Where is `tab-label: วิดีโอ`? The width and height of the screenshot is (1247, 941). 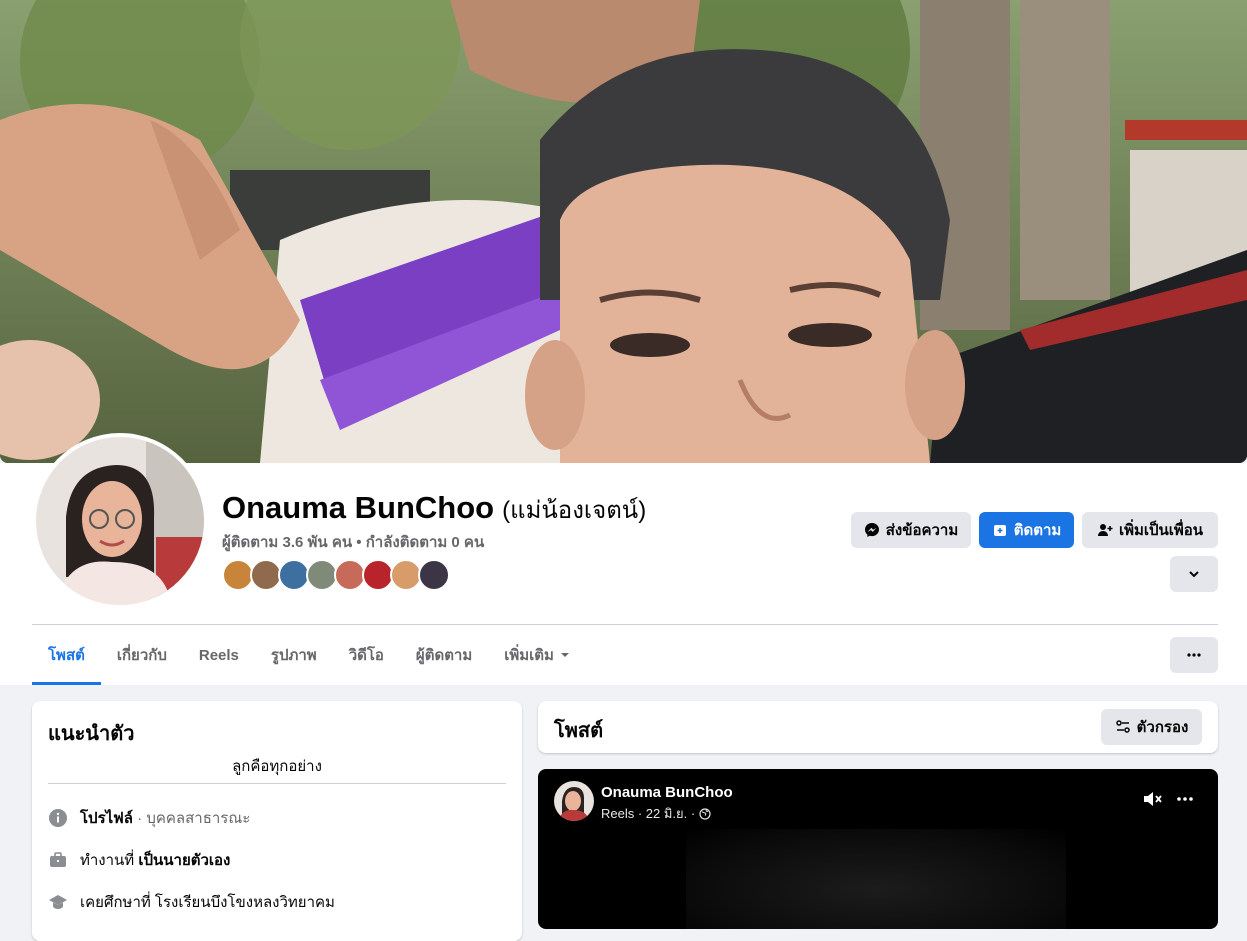 tab-label: วิดีโอ is located at coordinates (366, 655).